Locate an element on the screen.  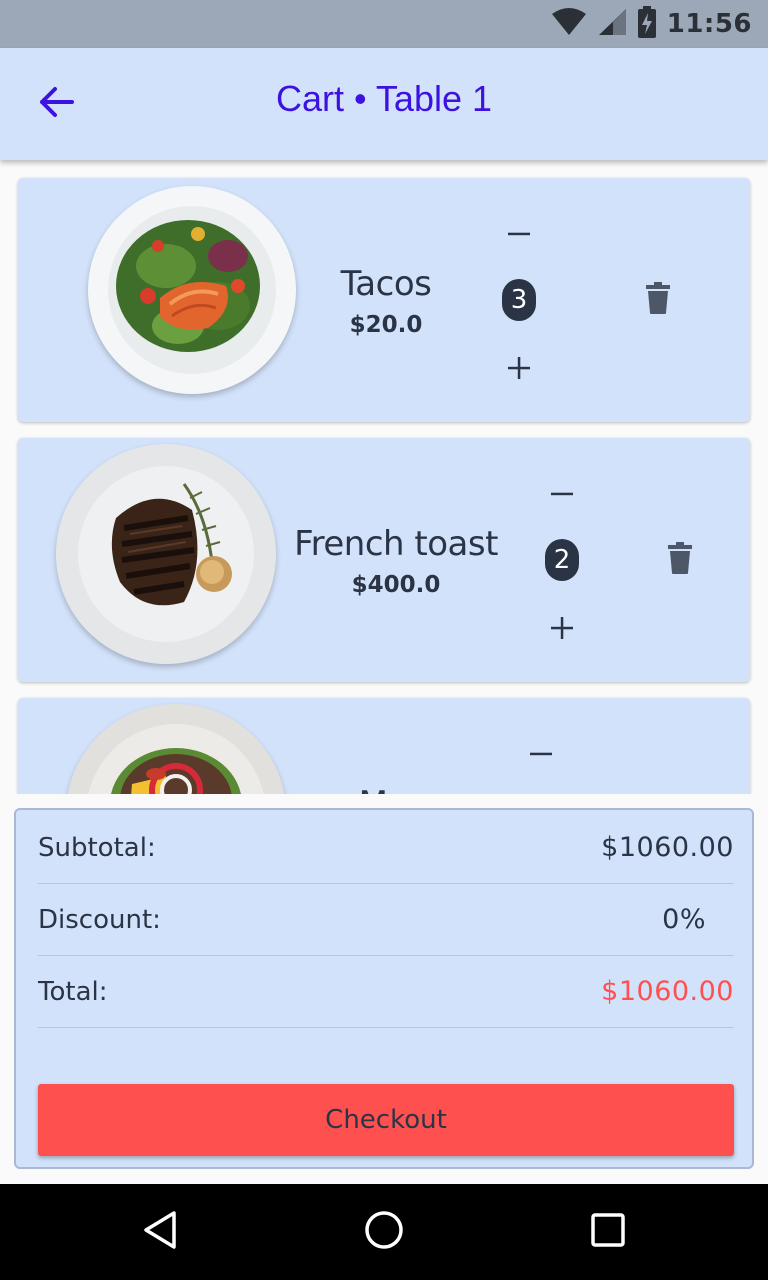
checkout-button: Checkout is located at coordinates (386, 1120).